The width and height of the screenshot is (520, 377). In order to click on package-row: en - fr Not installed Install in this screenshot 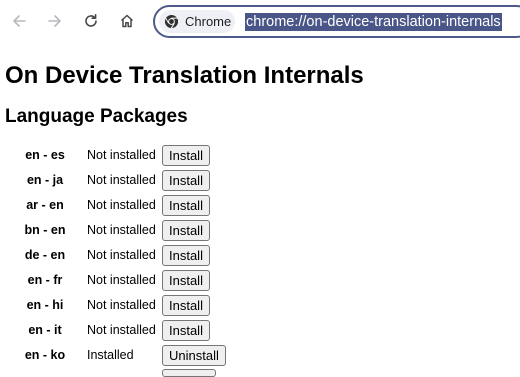, I will do `click(130, 280)`.